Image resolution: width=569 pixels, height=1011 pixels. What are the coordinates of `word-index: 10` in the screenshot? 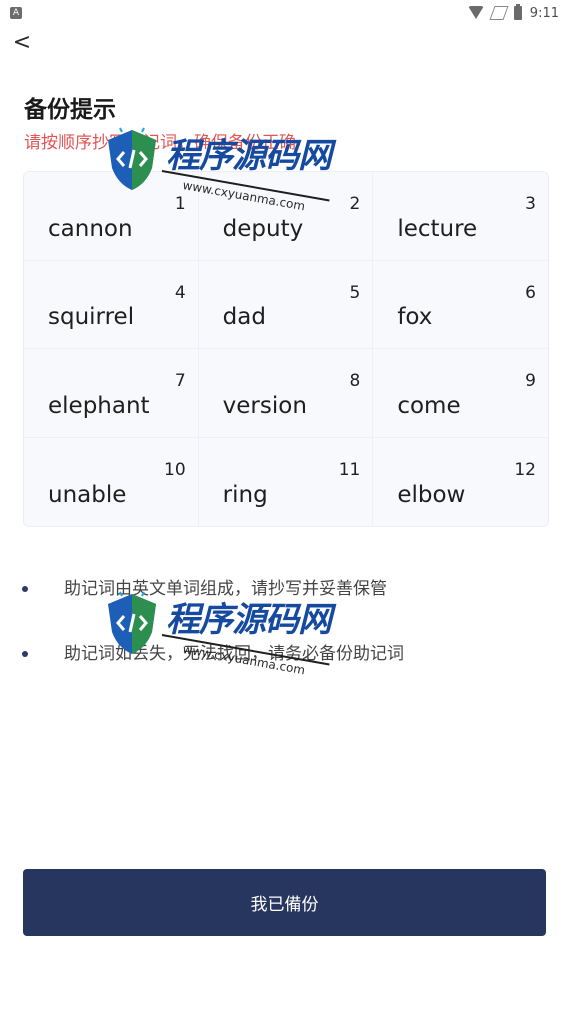 It's located at (175, 469).